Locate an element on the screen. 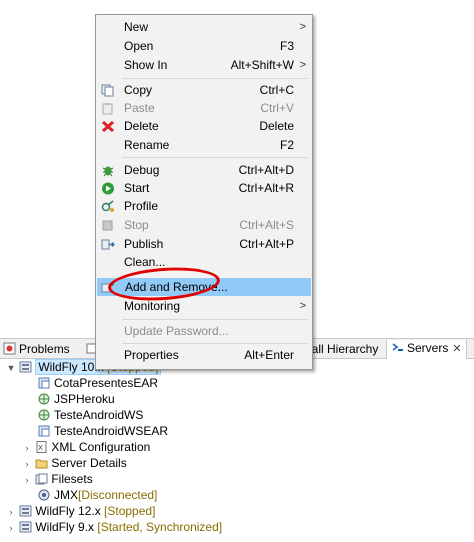 This screenshot has width=474, height=542. chevron-down-icon: ▼ is located at coordinates (11, 368).